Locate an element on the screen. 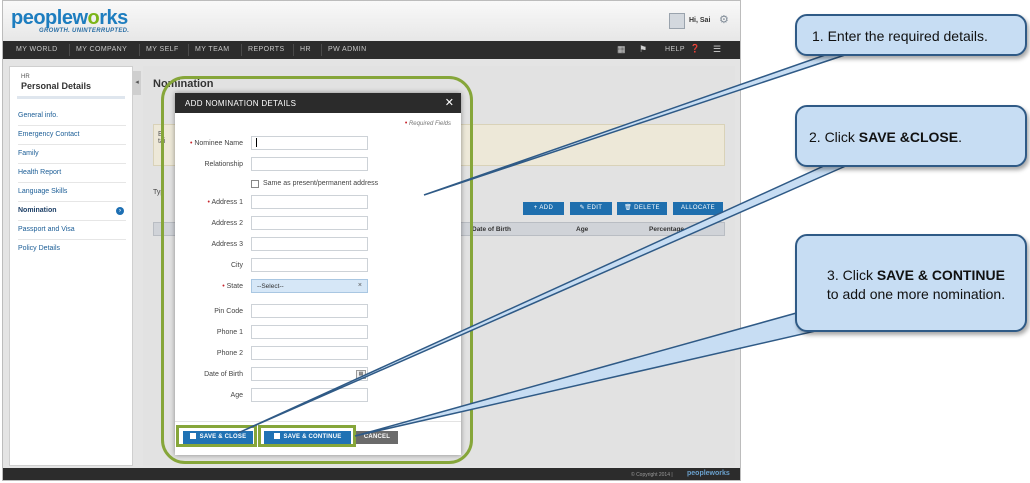  callout-1-text: 1. Enter the required details. is located at coordinates (900, 36).